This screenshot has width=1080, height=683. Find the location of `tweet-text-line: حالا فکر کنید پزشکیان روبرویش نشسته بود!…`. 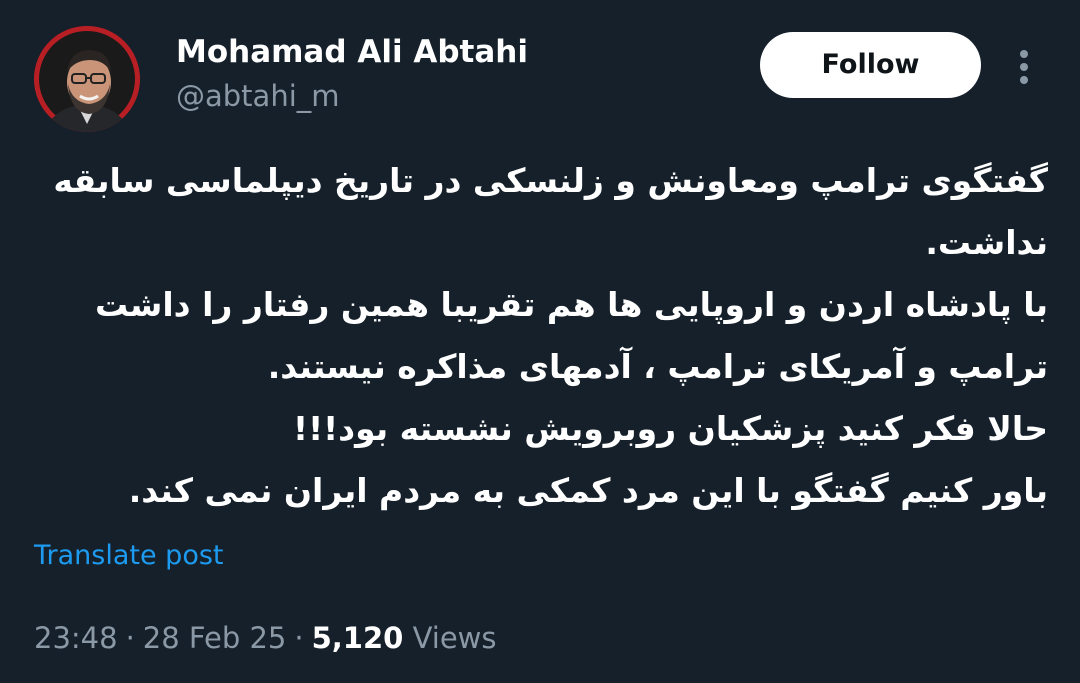

tweet-text-line: حالا فکر کنید پزشکیان روبرویش نشسته بود!… is located at coordinates (670, 428).